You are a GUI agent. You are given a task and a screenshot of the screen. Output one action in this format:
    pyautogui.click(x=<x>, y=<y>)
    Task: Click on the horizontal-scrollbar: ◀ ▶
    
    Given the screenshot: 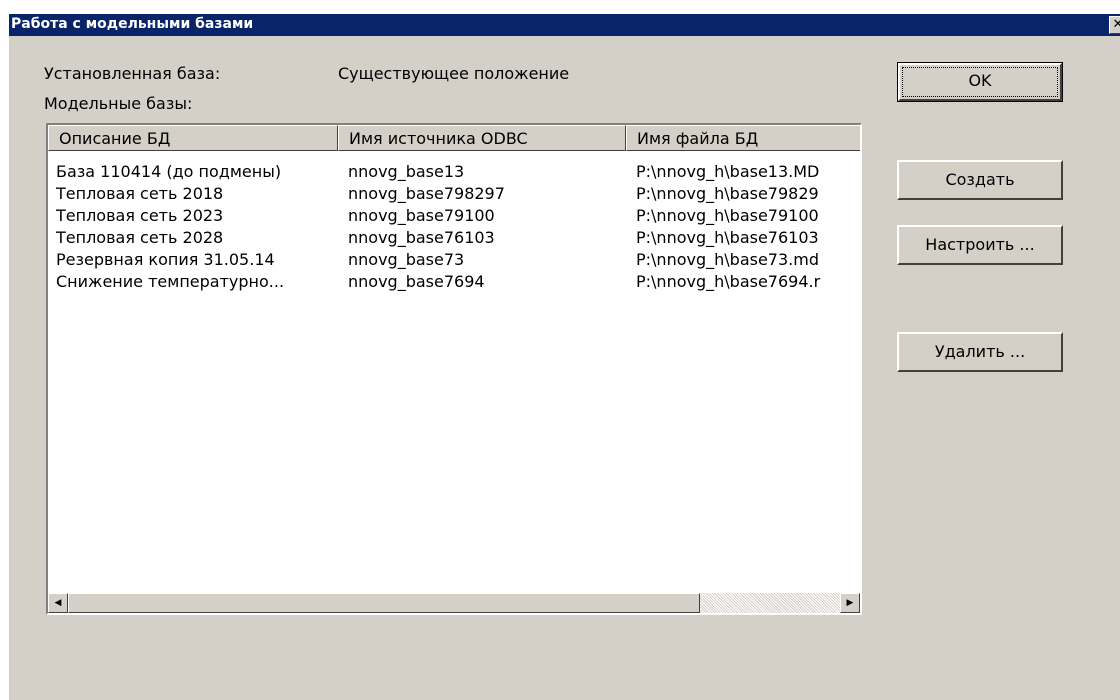 What is the action you would take?
    pyautogui.click(x=454, y=603)
    